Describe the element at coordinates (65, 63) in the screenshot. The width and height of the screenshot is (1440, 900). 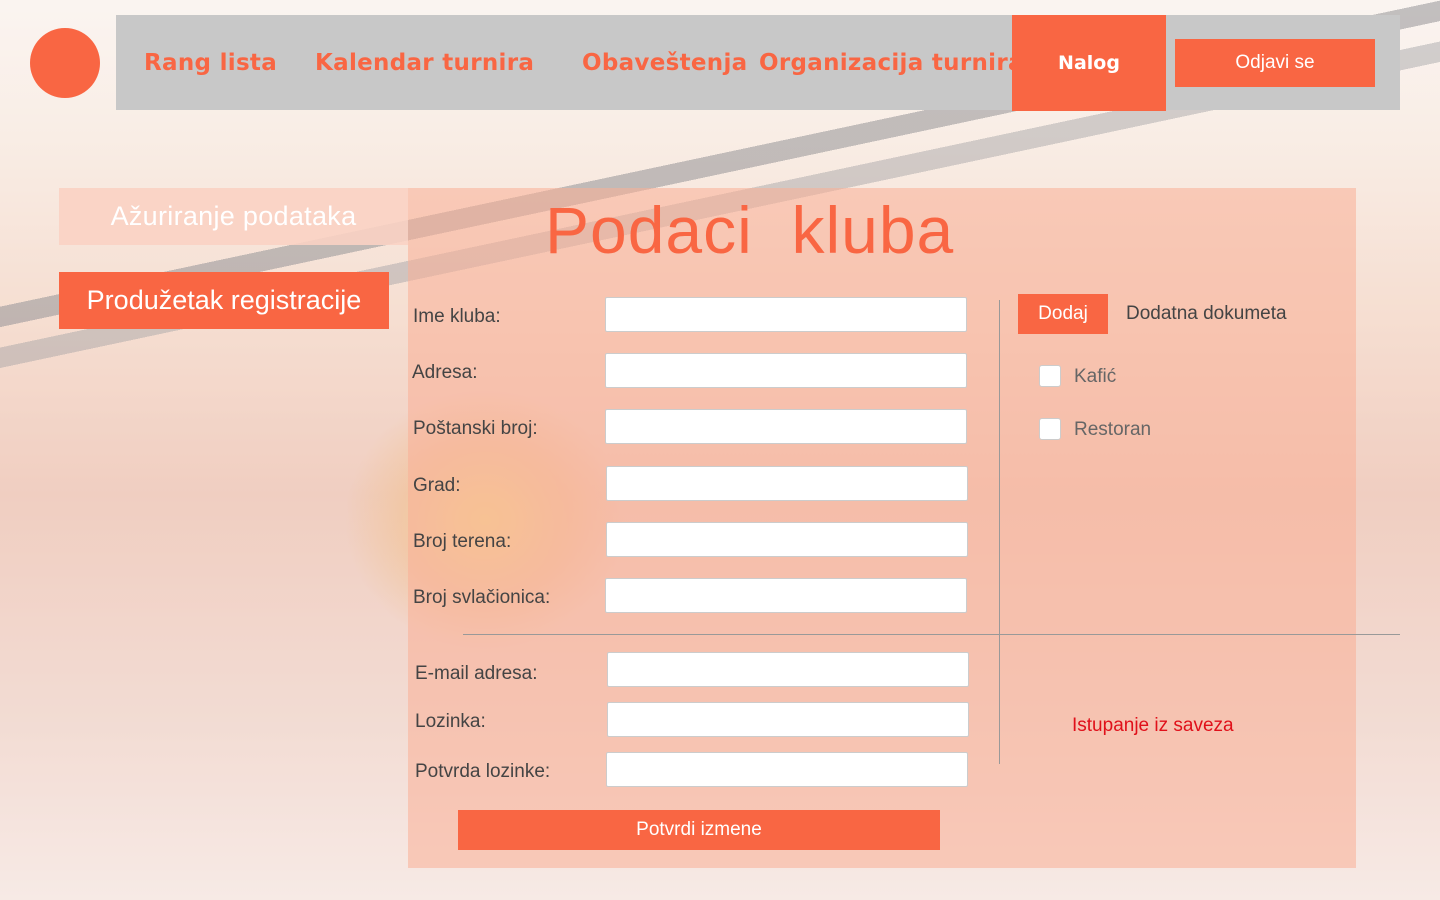
I see `logo-icon` at that location.